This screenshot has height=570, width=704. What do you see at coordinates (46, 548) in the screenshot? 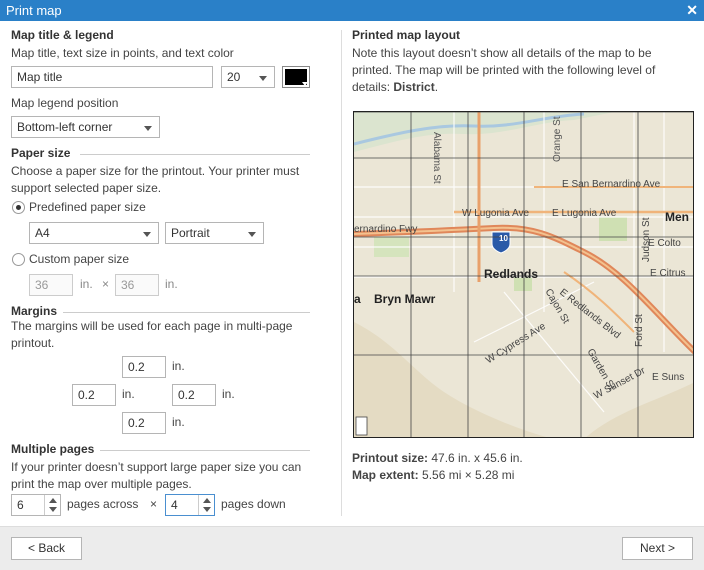
I see `back-button: < Back` at bounding box center [46, 548].